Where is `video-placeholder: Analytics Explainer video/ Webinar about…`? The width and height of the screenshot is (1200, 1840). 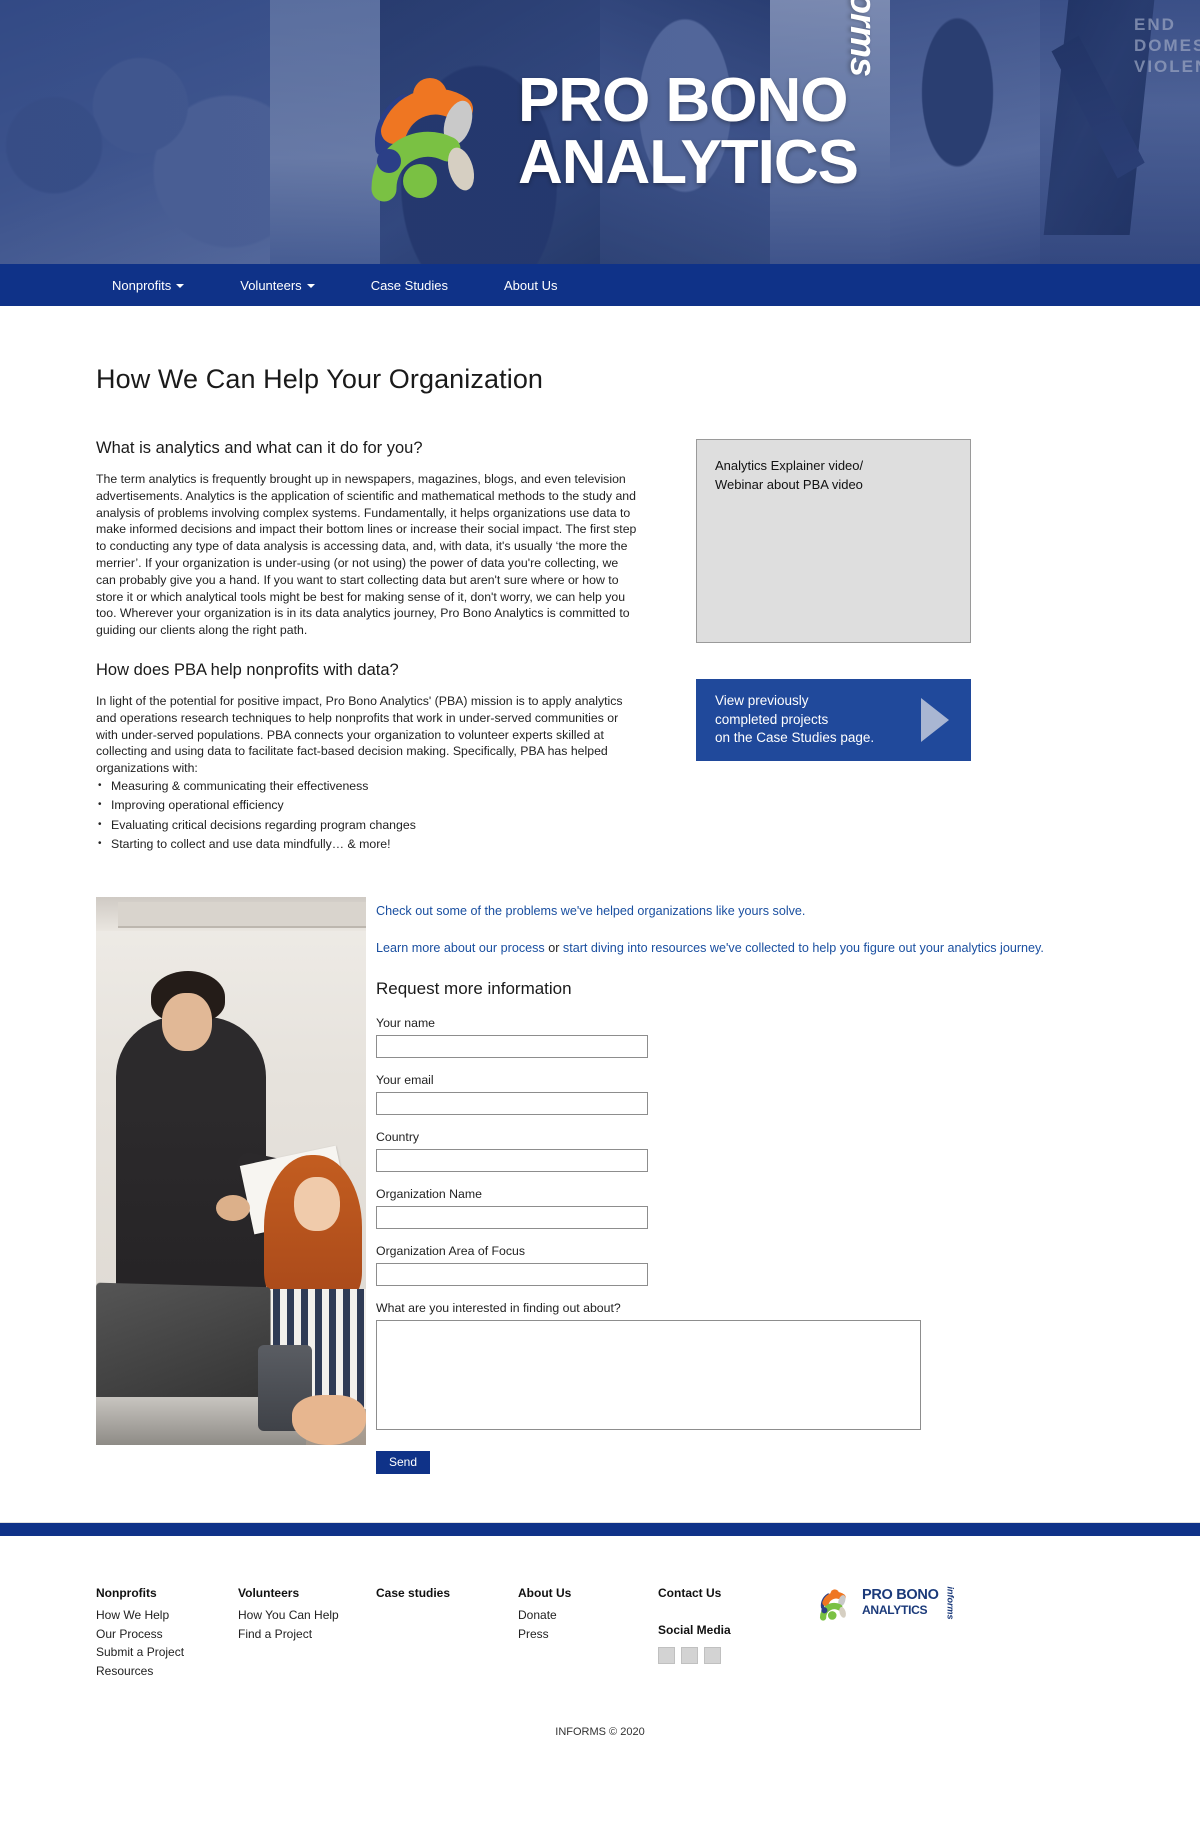
video-placeholder: Analytics Explainer video/ Webinar about… is located at coordinates (833, 541).